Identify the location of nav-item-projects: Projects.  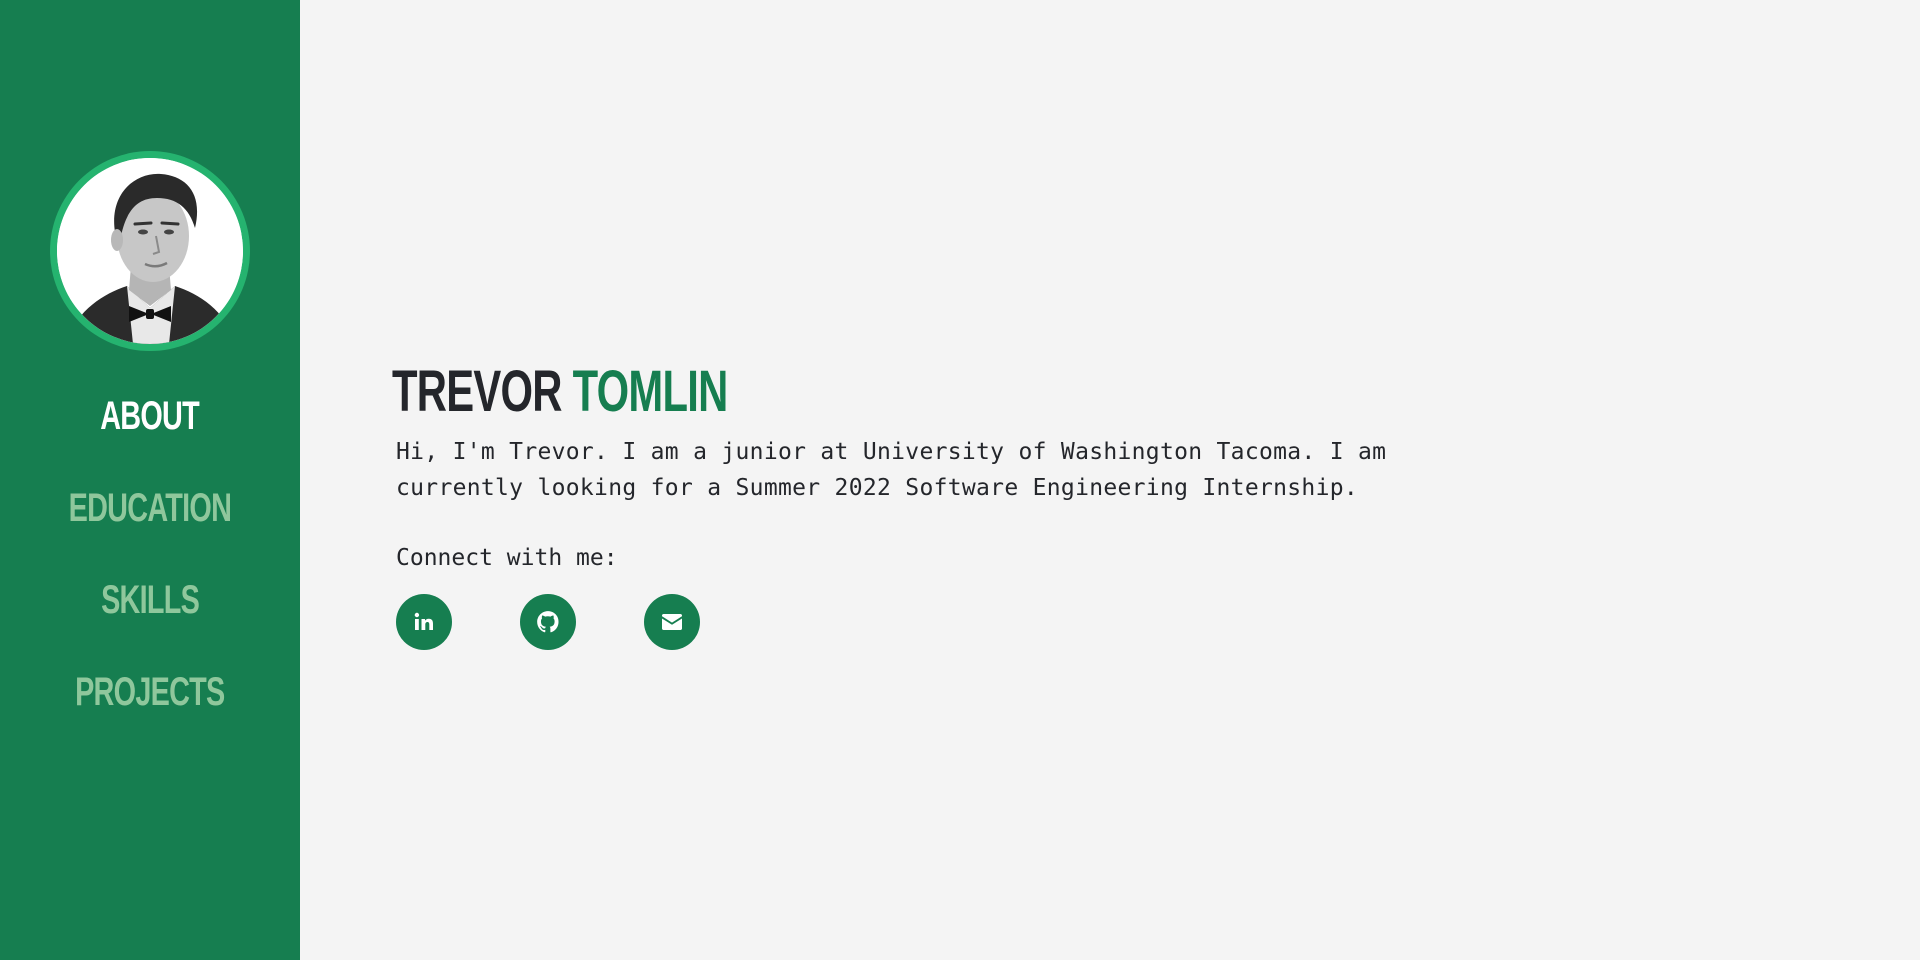
(150, 708).